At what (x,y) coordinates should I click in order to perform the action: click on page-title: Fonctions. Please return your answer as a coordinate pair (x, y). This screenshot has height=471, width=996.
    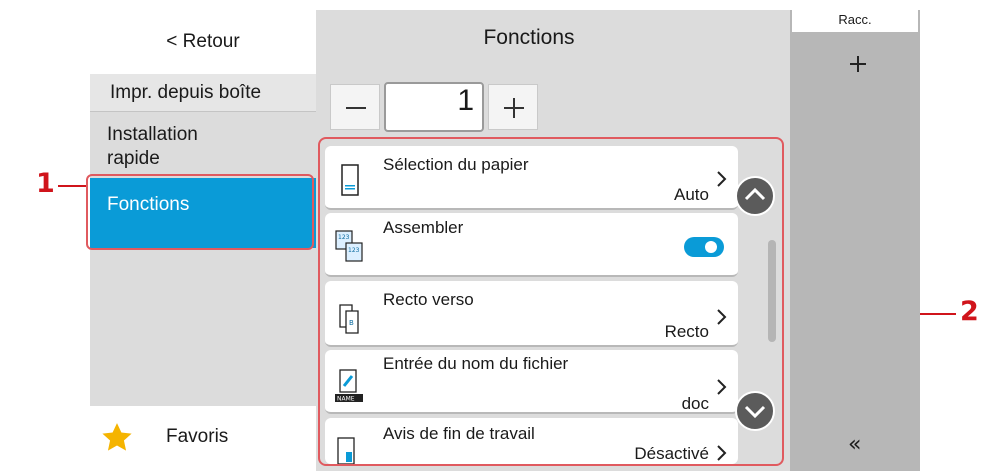
    Looking at the image, I should click on (529, 37).